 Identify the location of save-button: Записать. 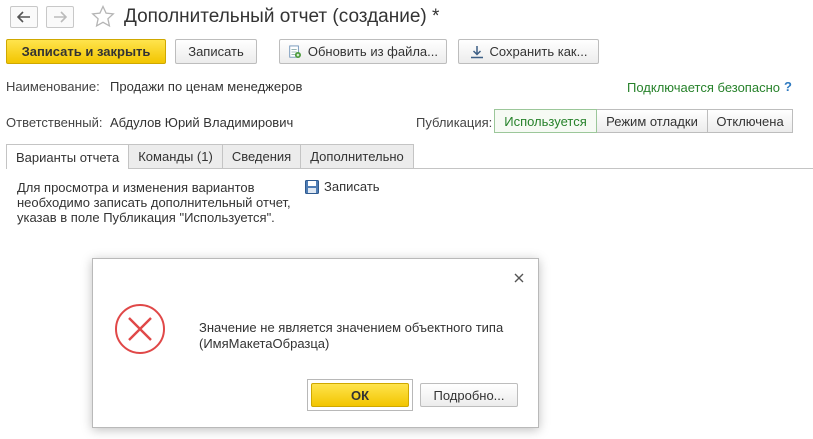
(216, 51).